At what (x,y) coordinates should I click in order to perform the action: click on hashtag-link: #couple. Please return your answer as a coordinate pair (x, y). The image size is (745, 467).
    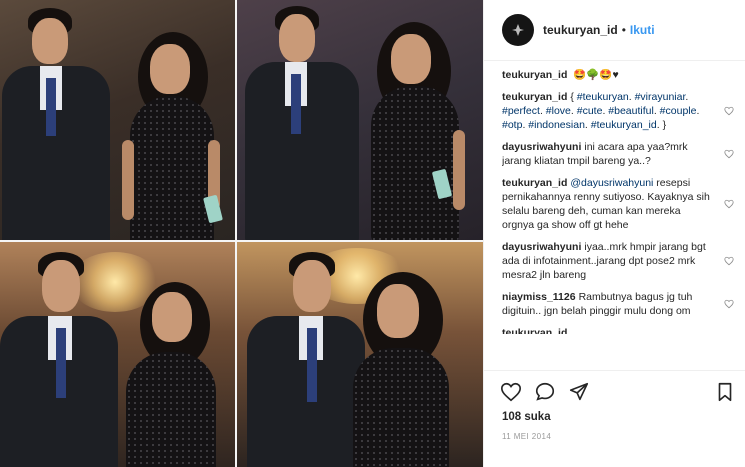
    Looking at the image, I should click on (678, 111).